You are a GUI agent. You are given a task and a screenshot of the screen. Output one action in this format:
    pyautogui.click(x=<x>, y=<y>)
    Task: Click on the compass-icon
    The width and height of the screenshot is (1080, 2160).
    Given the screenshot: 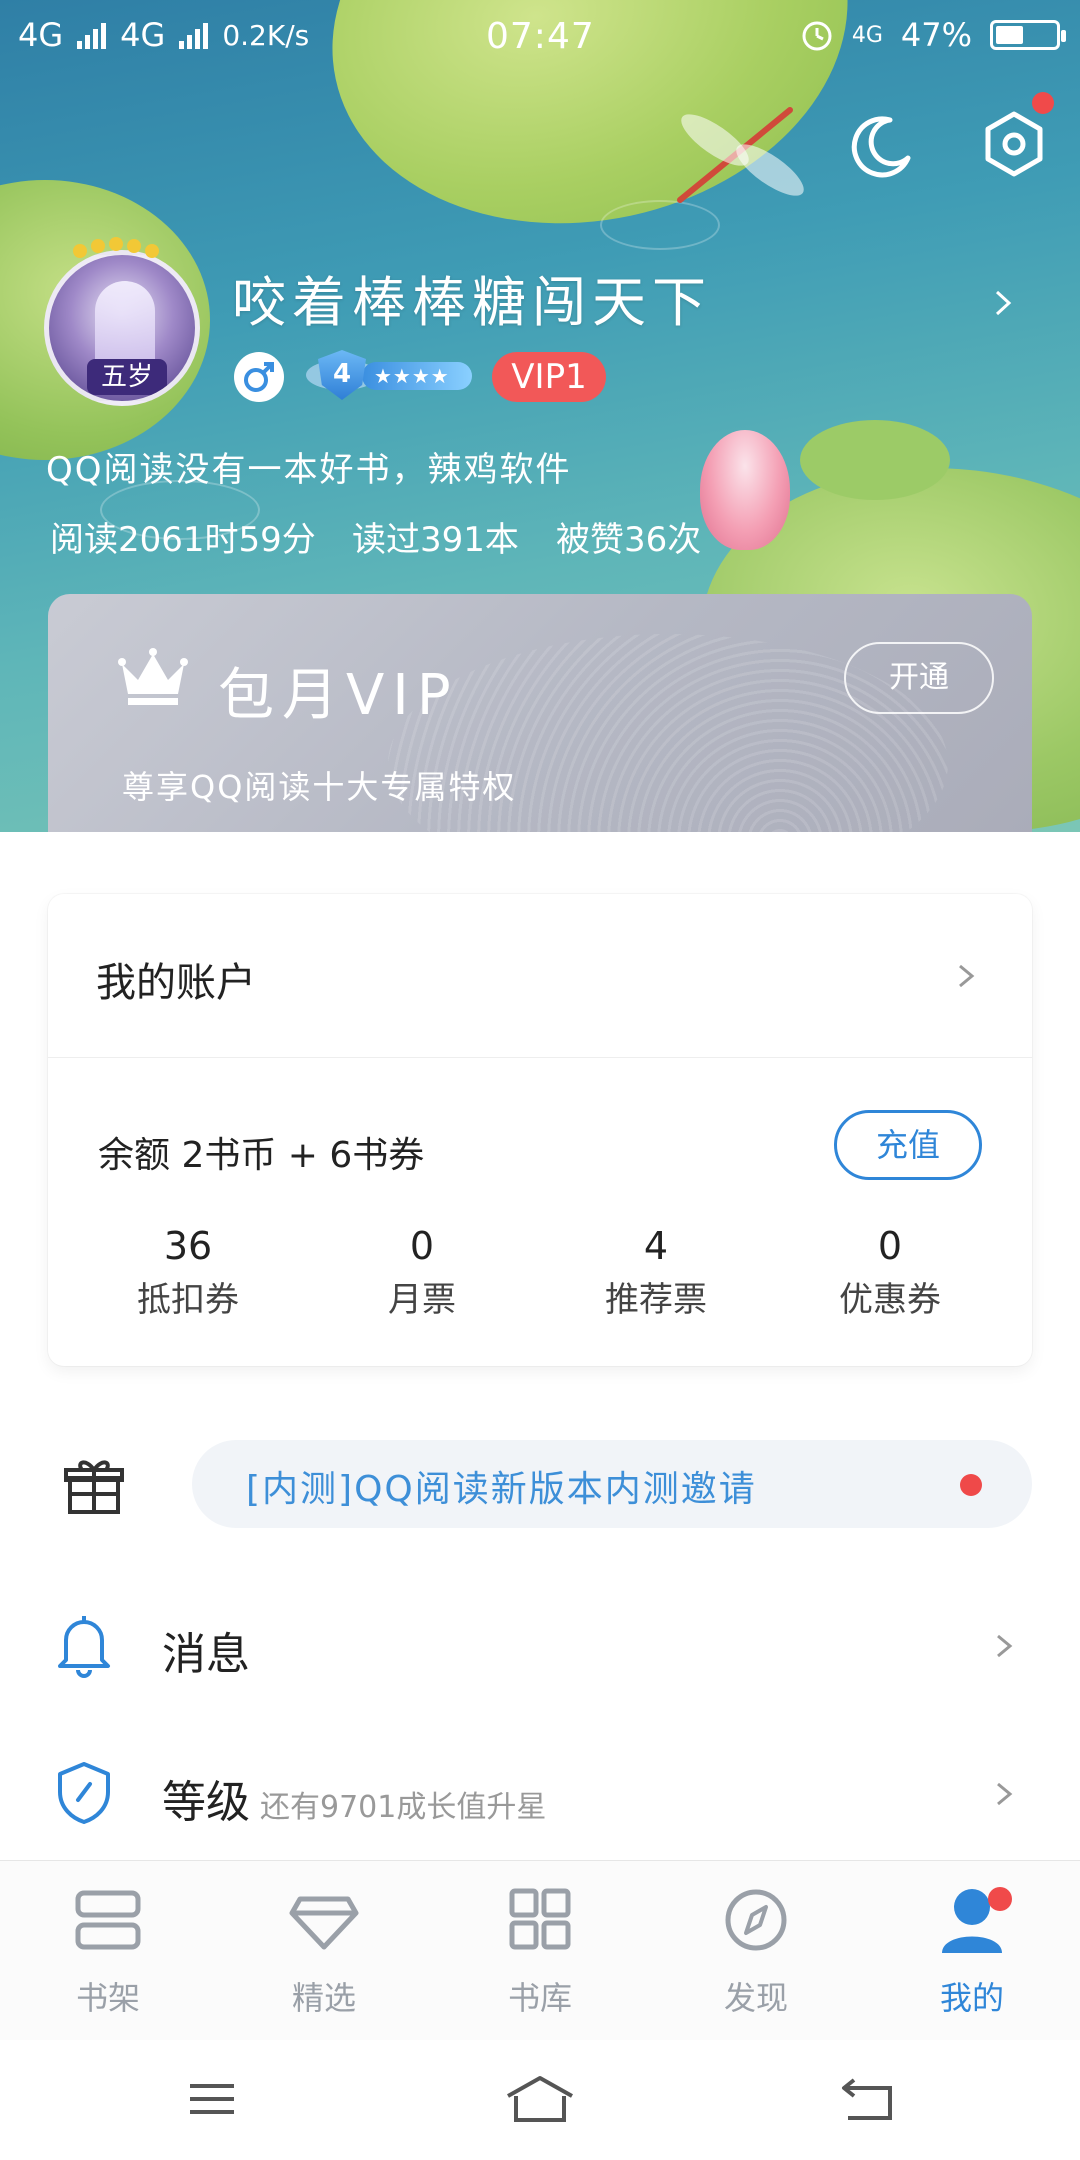 What is the action you would take?
    pyautogui.click(x=756, y=1920)
    